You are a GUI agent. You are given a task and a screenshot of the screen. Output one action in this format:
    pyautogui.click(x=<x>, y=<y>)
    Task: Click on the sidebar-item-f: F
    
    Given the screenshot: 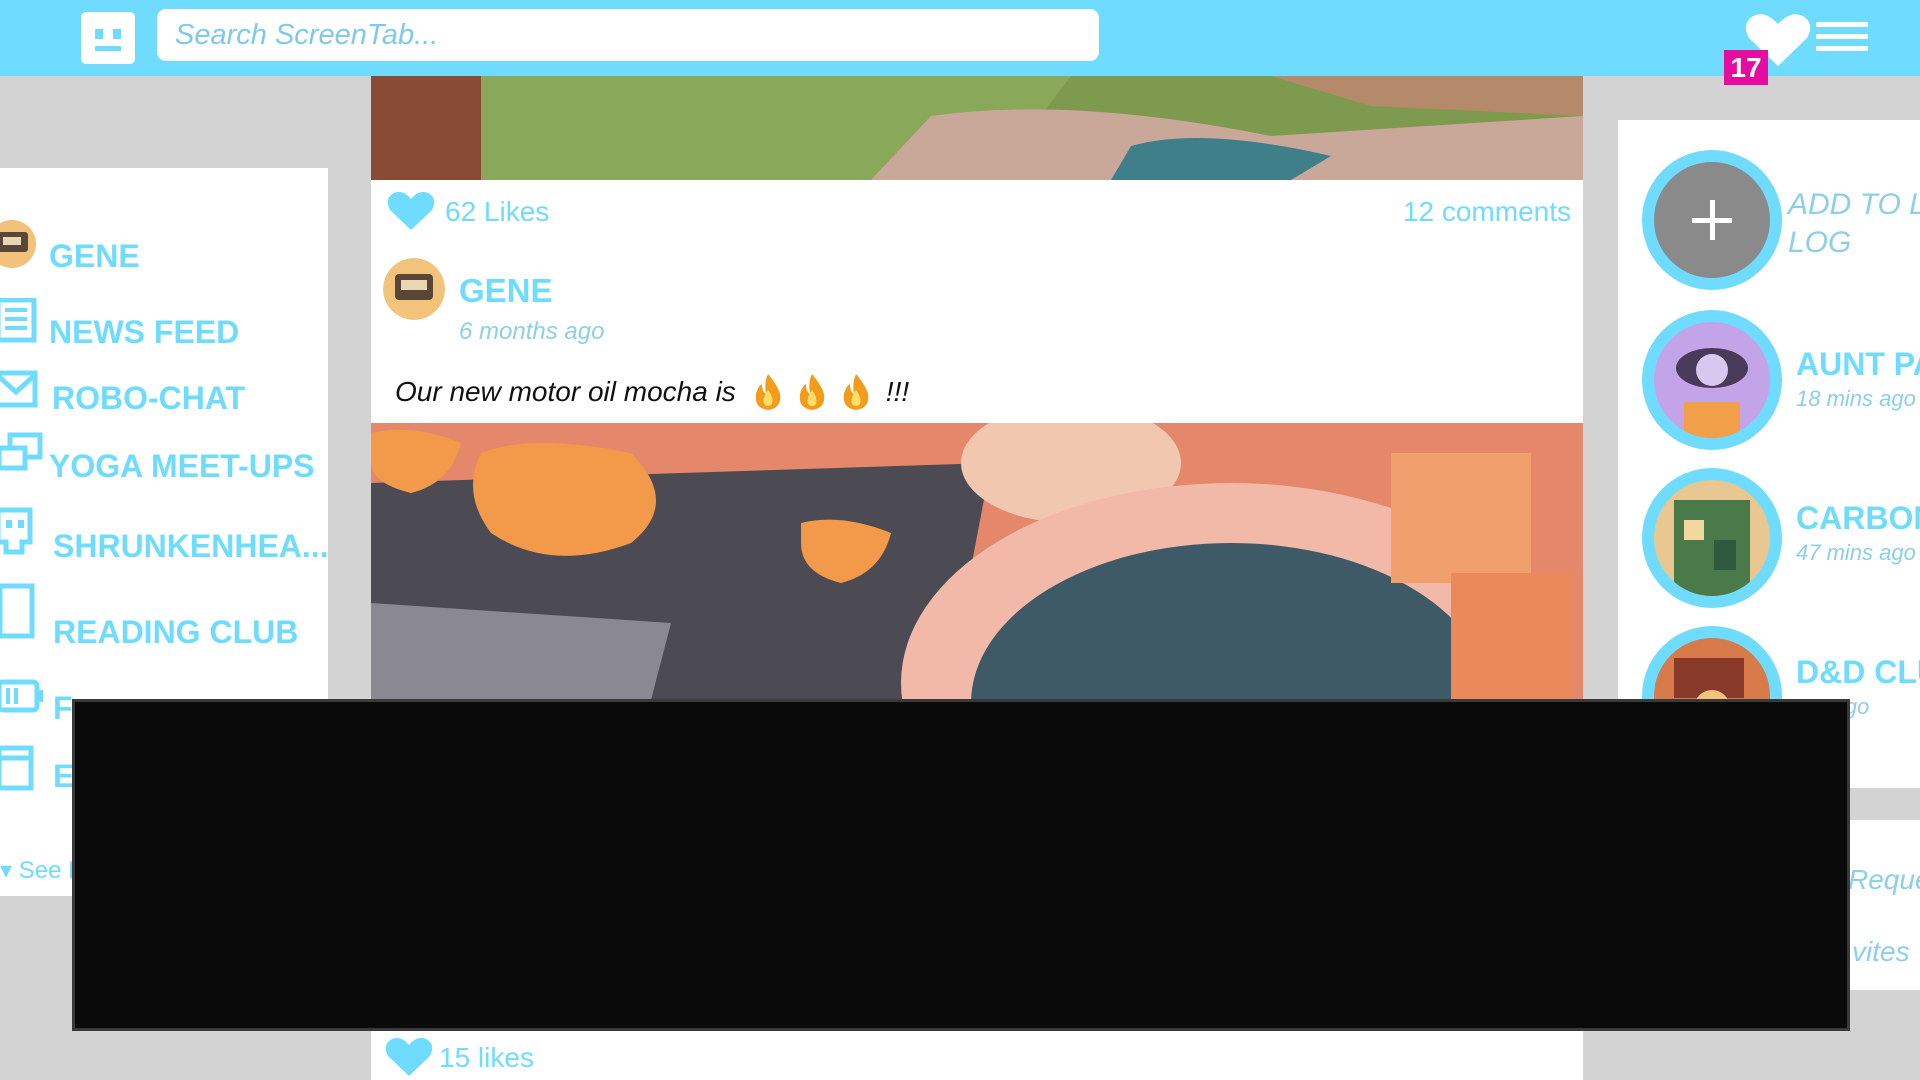 What is the action you would take?
    pyautogui.click(x=63, y=708)
    